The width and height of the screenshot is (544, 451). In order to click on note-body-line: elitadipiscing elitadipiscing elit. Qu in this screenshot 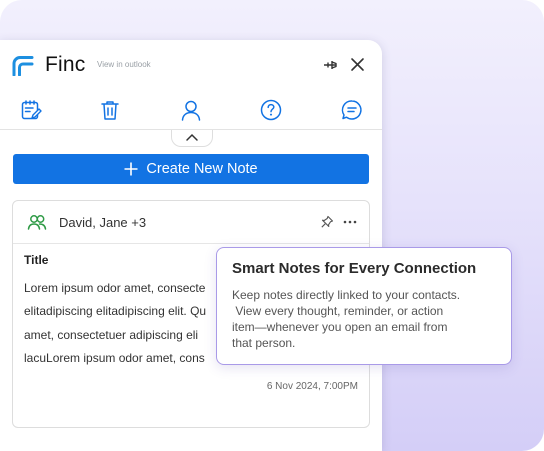, I will do `click(115, 311)`.